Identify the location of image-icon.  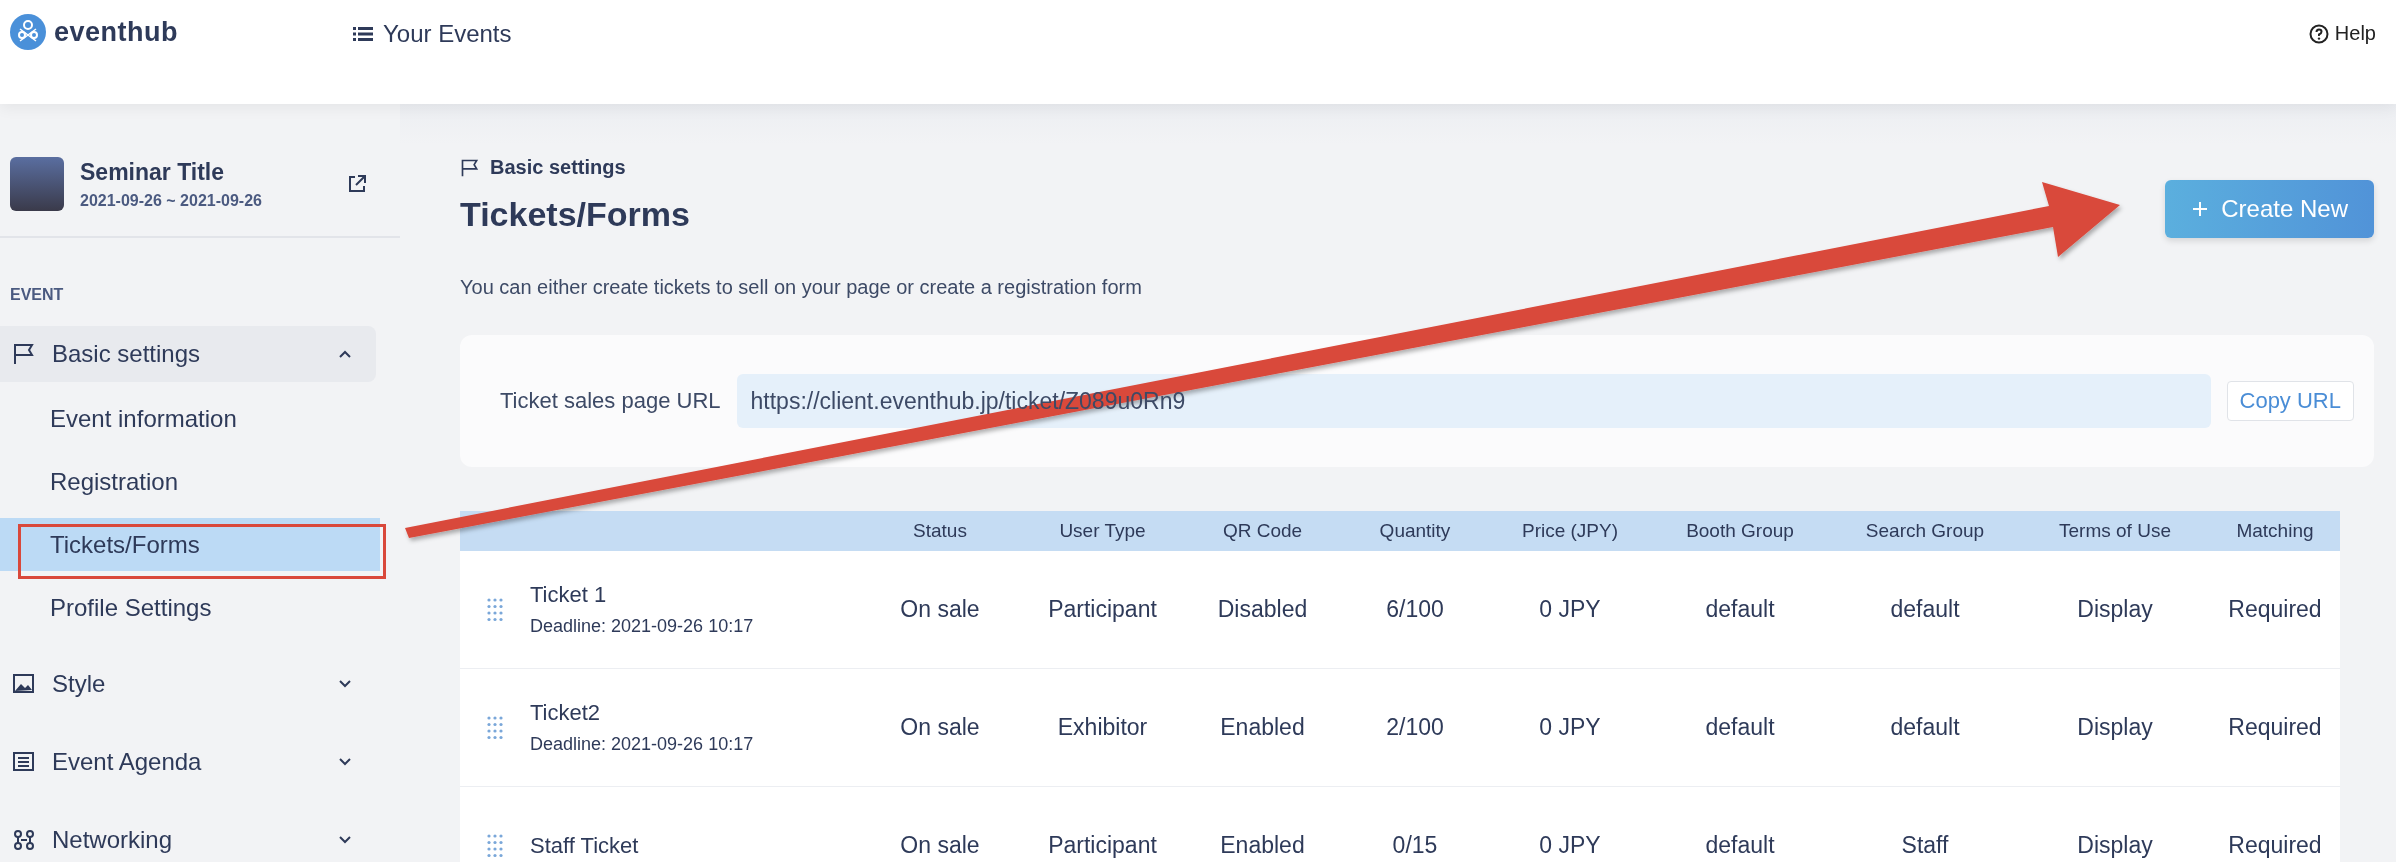
(24, 684).